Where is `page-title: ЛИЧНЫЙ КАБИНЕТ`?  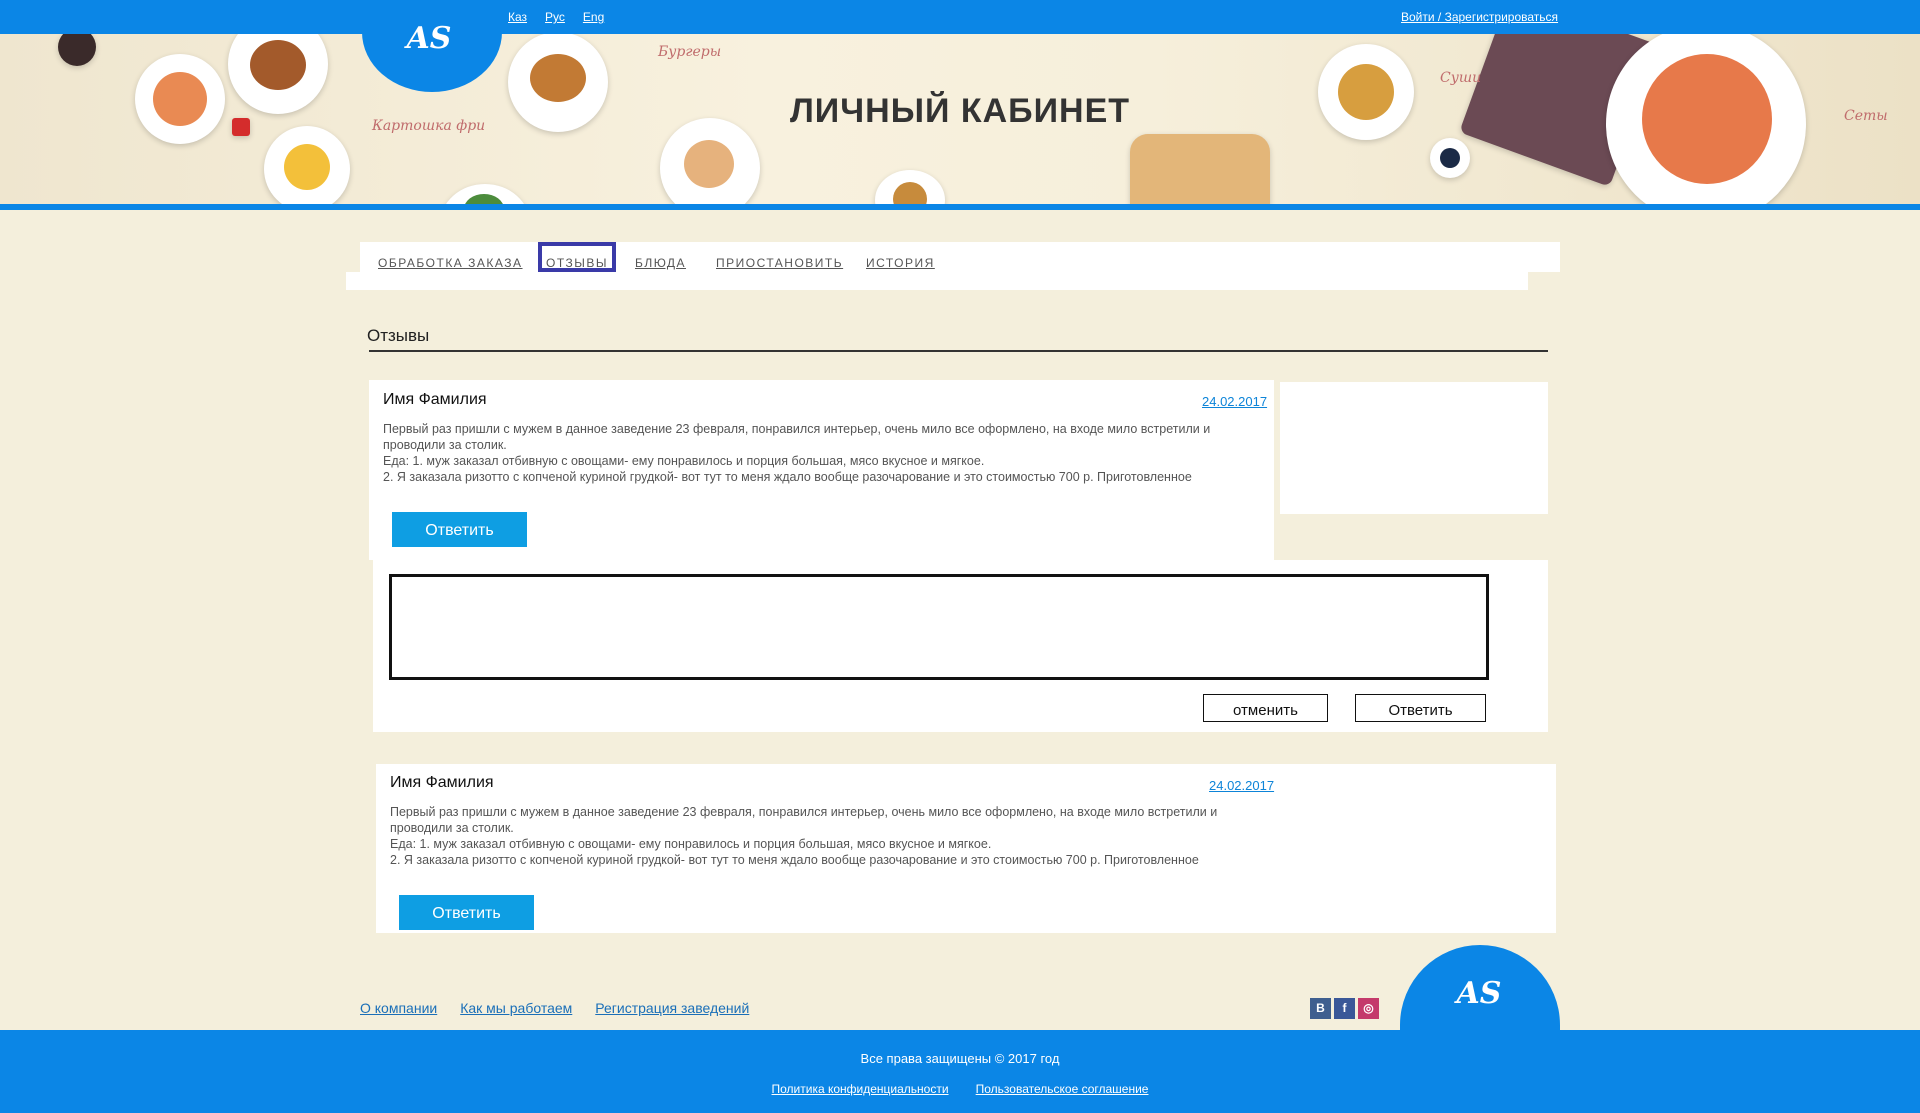 page-title: ЛИЧНЫЙ КАБИНЕТ is located at coordinates (960, 111).